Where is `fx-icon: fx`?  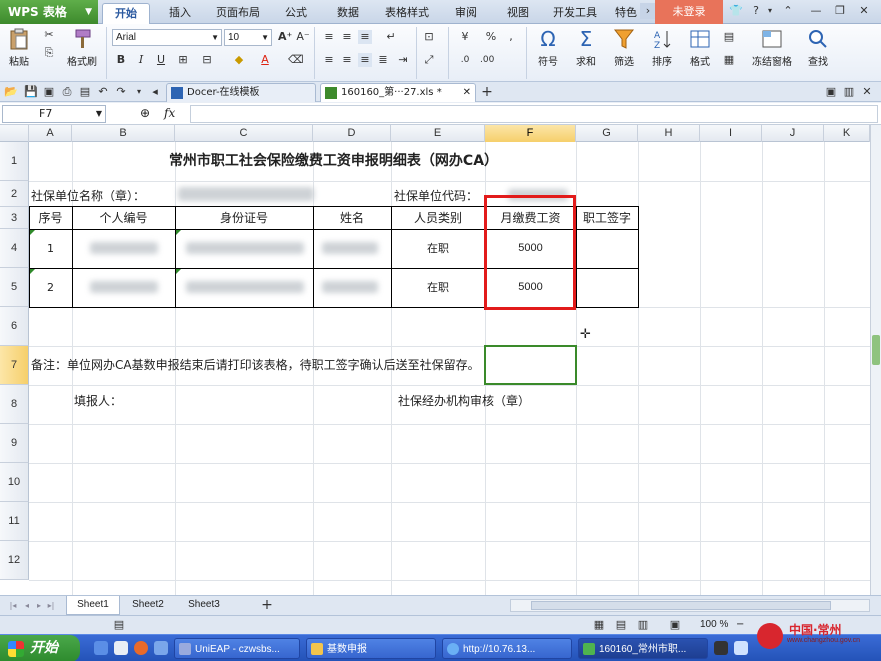
fx-icon: fx is located at coordinates (169, 113).